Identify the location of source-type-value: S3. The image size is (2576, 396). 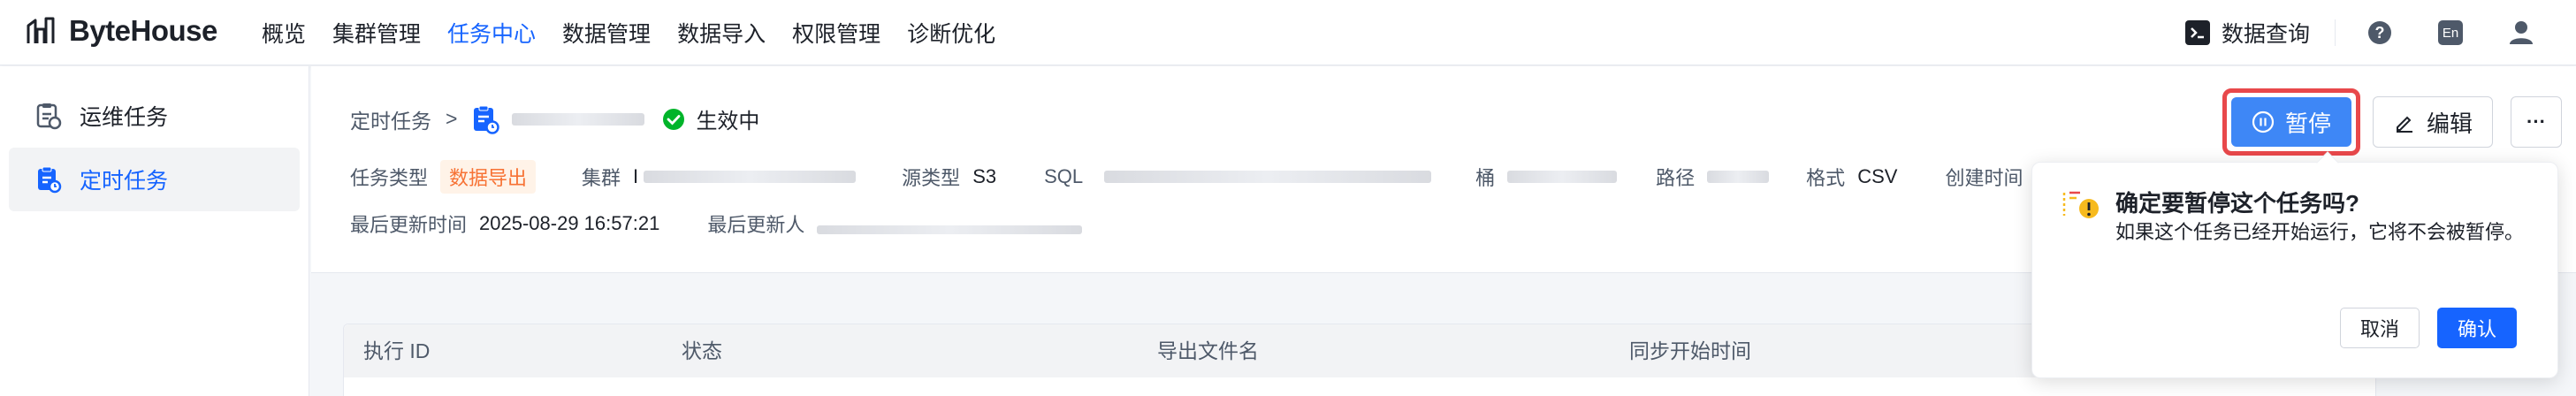
(984, 176).